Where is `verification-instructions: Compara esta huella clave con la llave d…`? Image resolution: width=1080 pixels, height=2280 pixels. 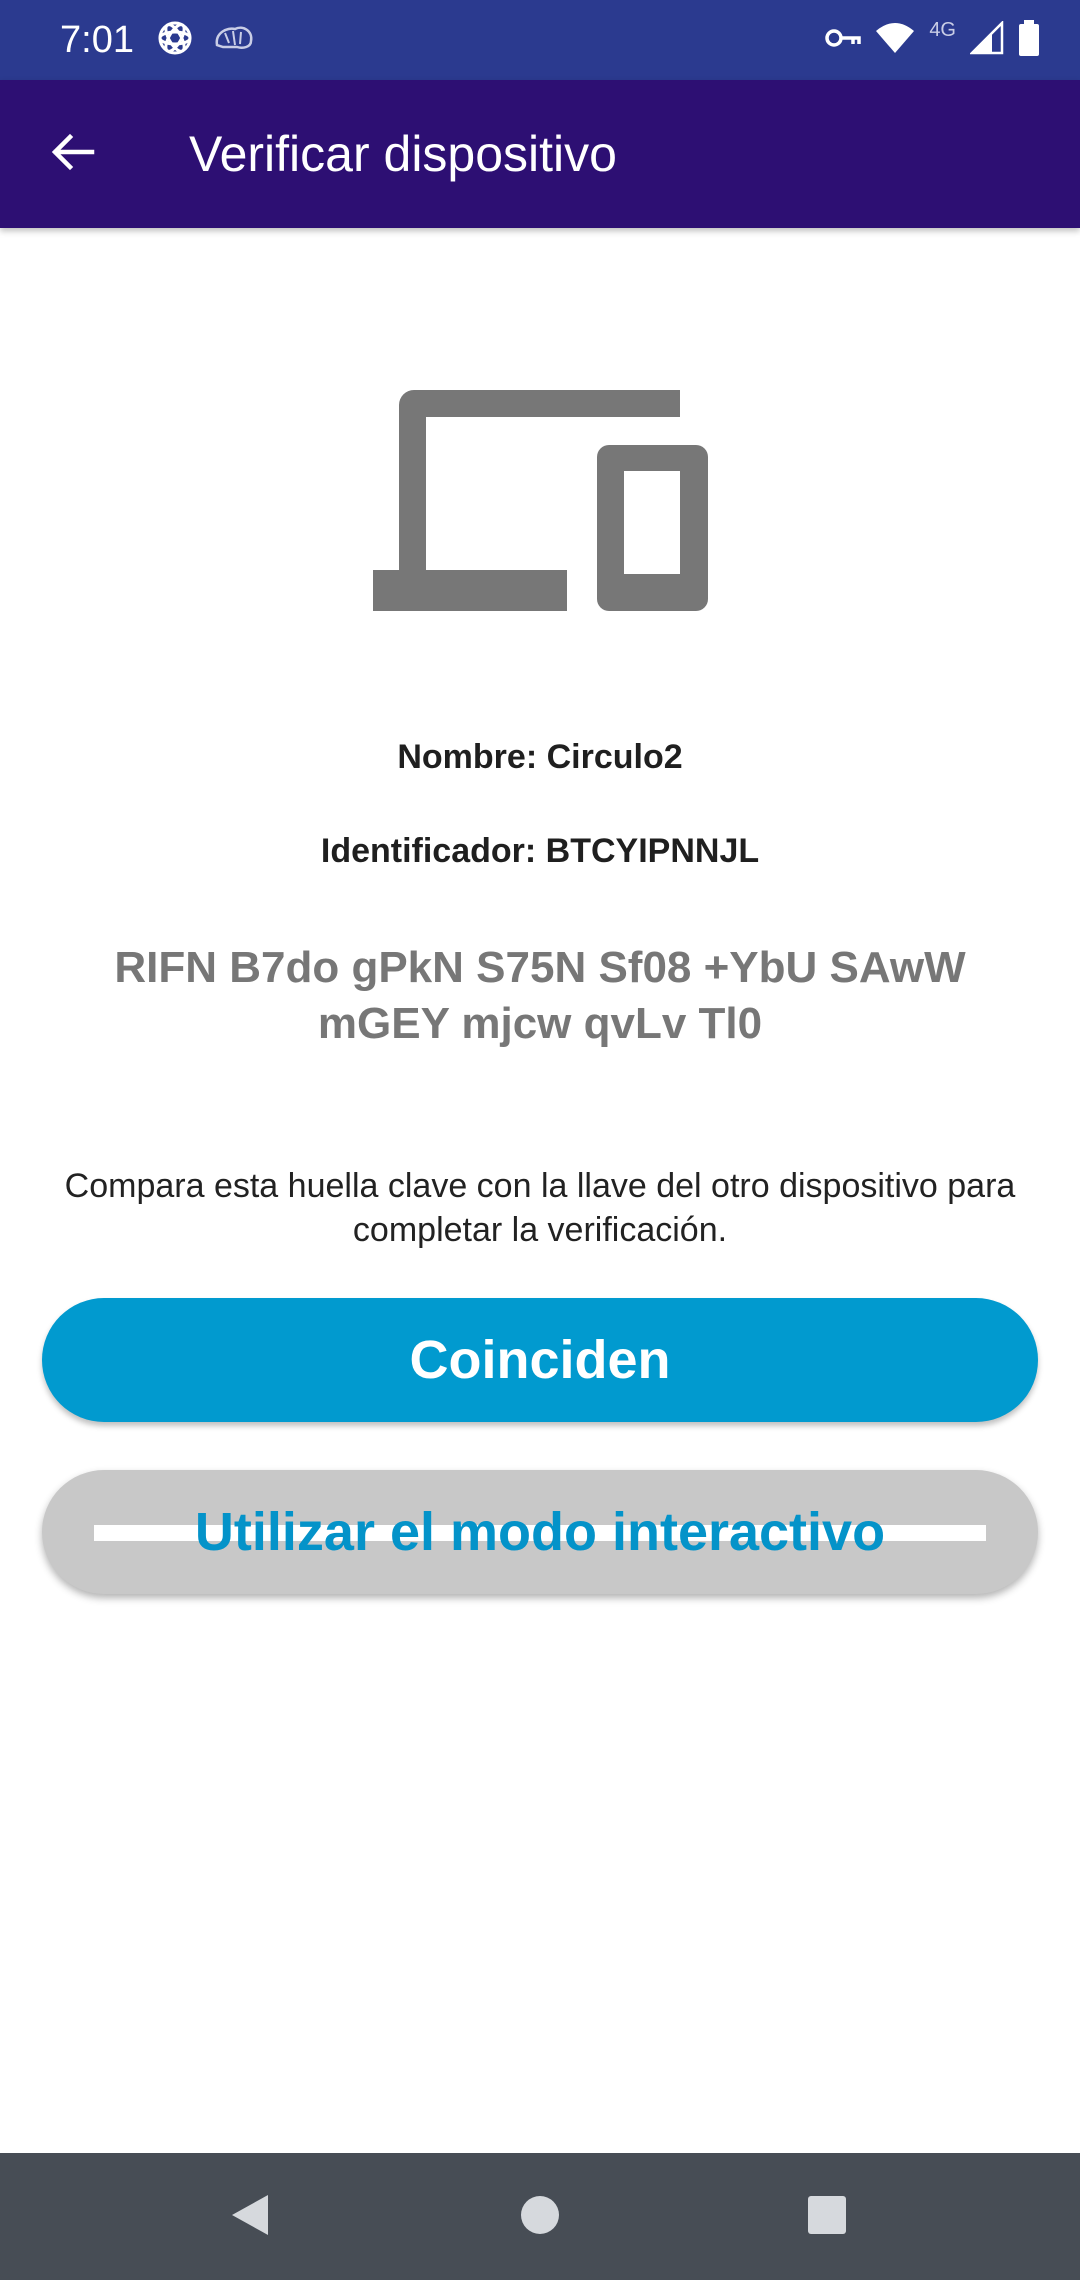 verification-instructions: Compara esta huella clave con la llave d… is located at coordinates (540, 1208).